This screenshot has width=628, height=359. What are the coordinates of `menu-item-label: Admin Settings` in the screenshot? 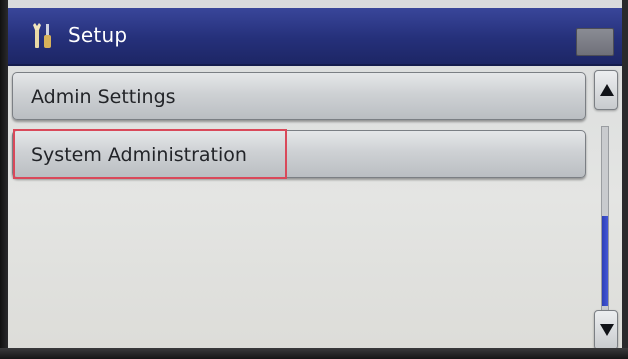 It's located at (103, 97).